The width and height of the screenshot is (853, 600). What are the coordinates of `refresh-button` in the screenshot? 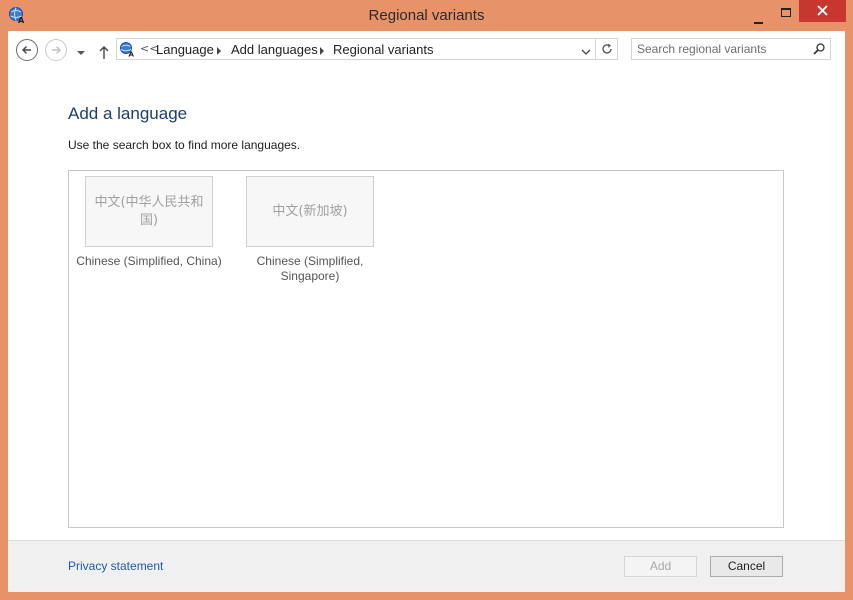 It's located at (607, 49).